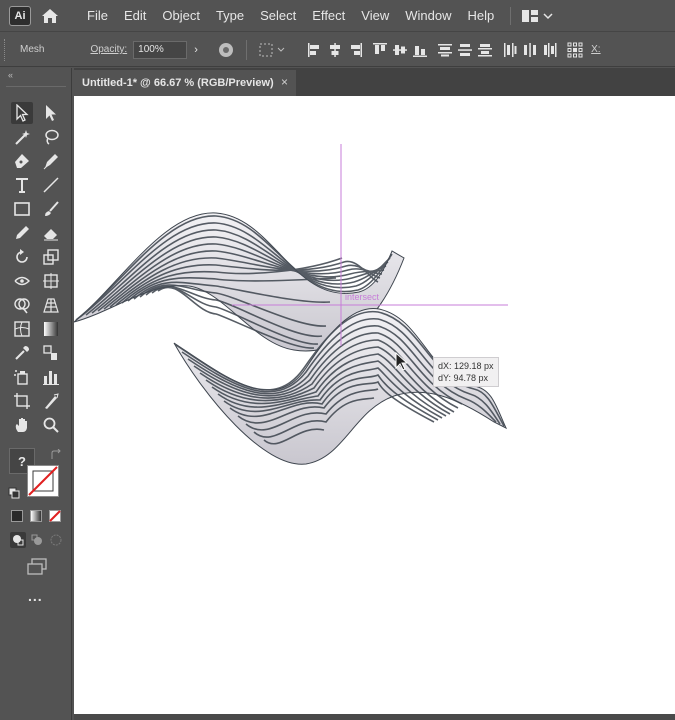 The image size is (675, 720). Describe the element at coordinates (97, 16) in the screenshot. I see `menu-file: File` at that location.